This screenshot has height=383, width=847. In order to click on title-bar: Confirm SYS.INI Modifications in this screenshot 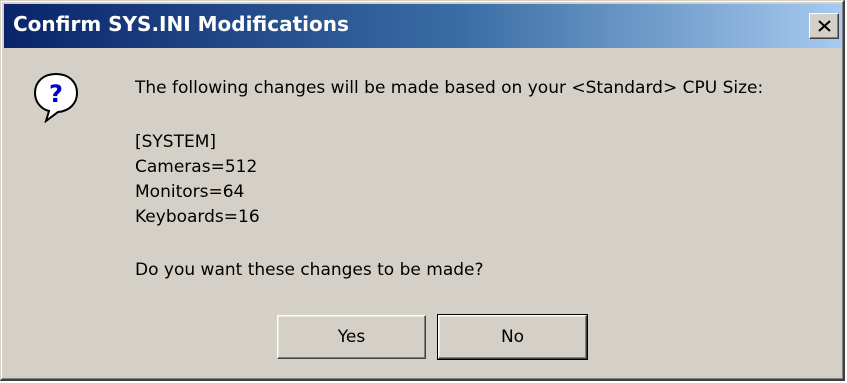, I will do `click(423, 26)`.